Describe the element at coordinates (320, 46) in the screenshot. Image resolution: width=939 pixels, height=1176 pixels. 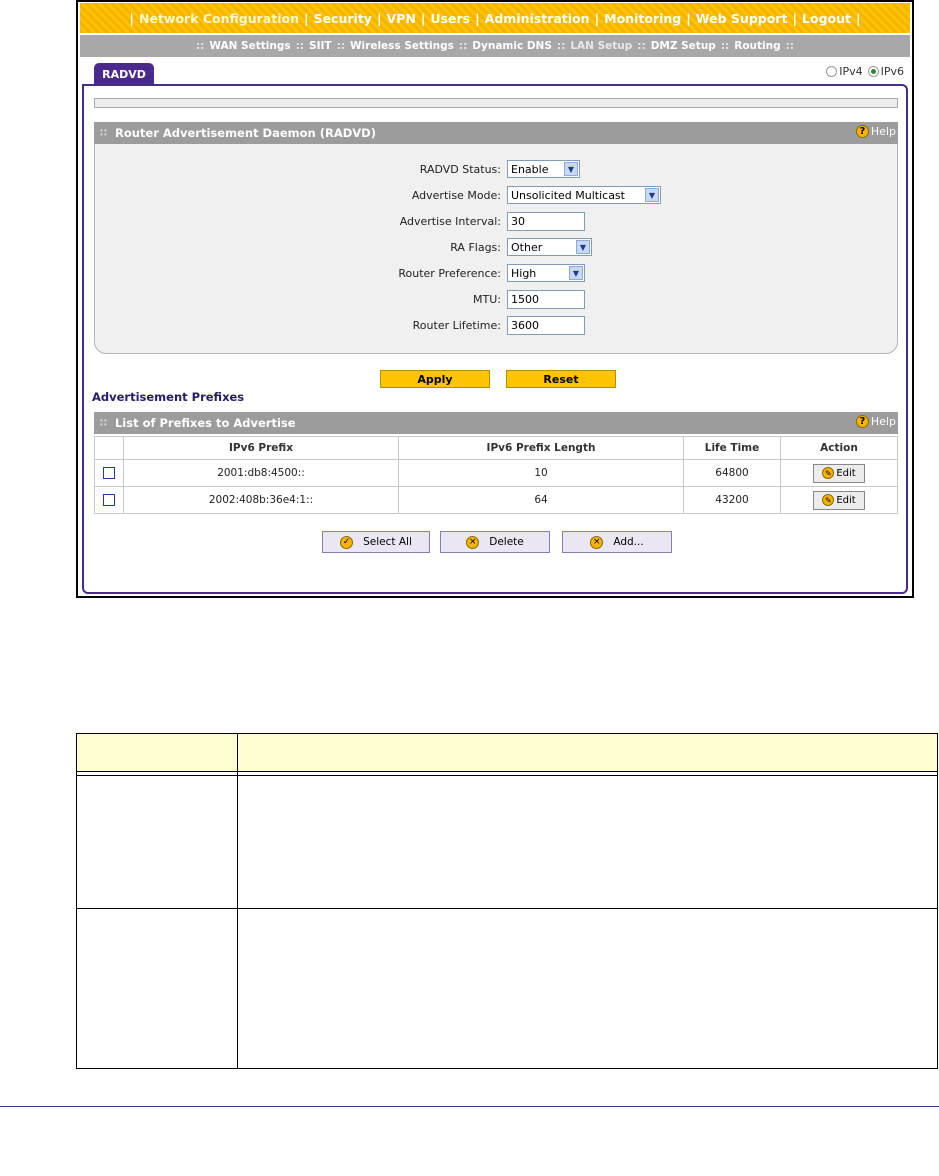
I see `subnav-siit: SIIT` at that location.